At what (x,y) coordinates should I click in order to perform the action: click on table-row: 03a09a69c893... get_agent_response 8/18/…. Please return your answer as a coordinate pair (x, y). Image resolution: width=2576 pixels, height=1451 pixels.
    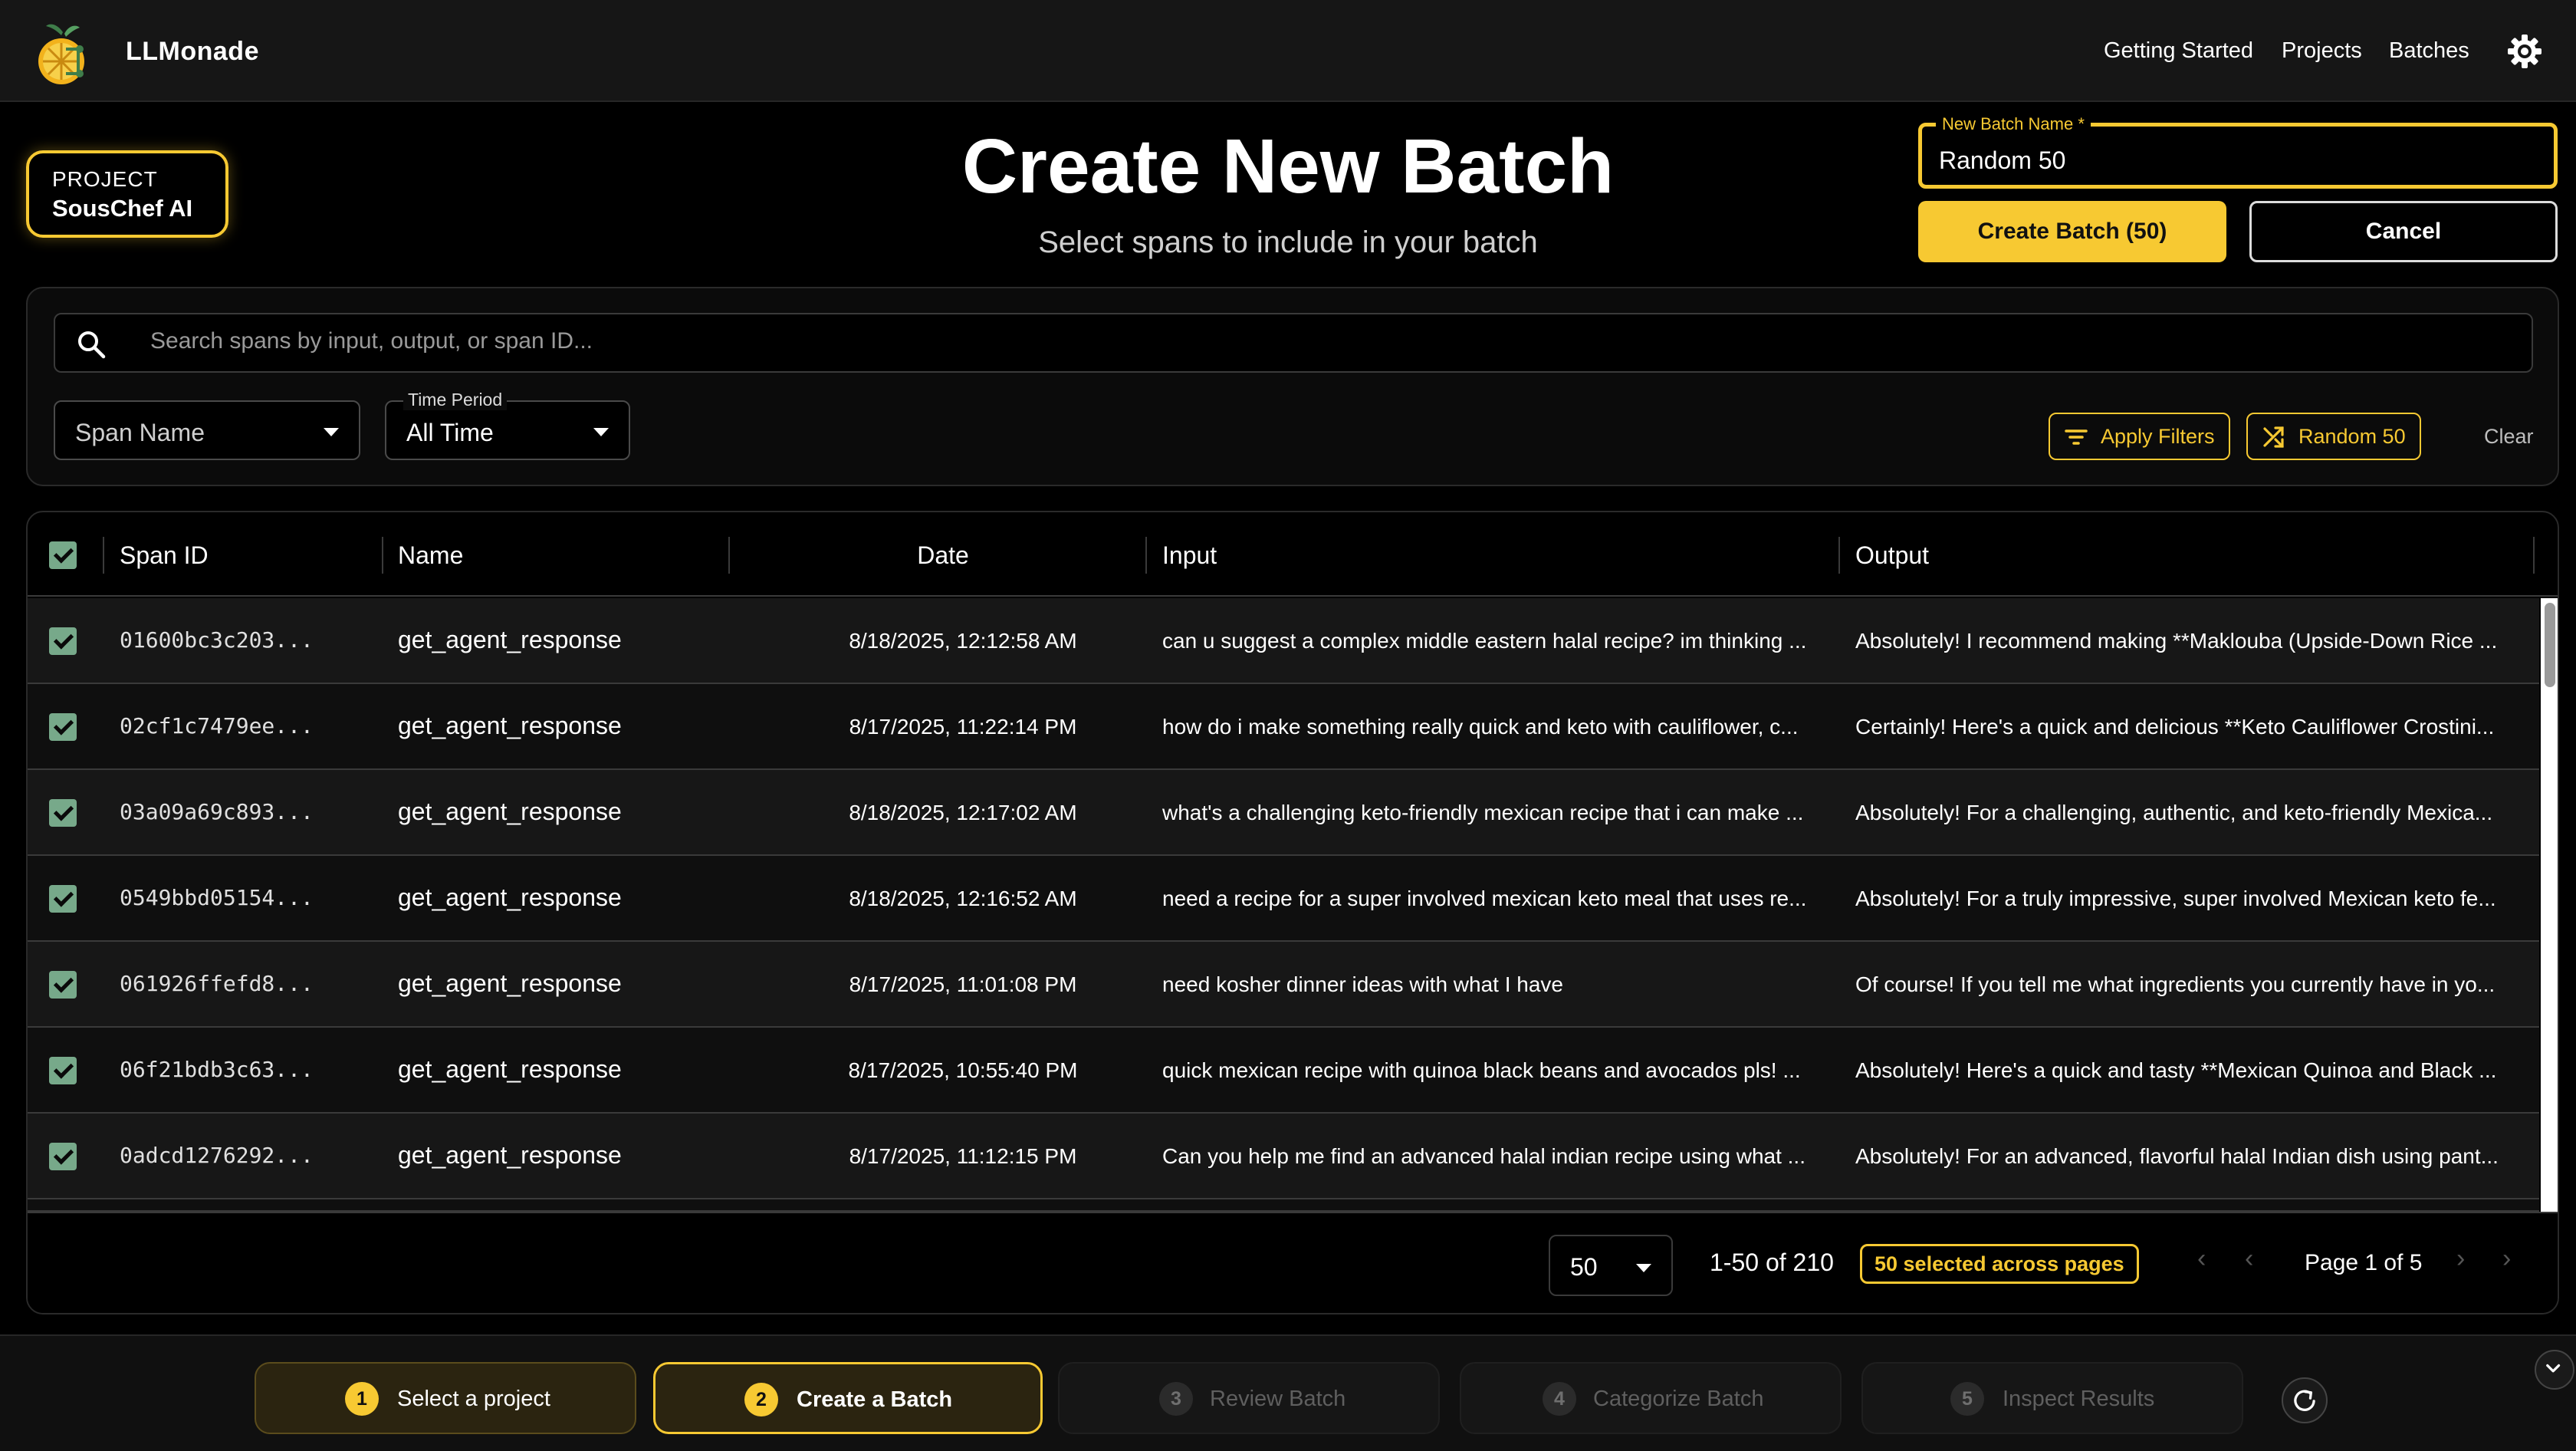
    Looking at the image, I should click on (1284, 813).